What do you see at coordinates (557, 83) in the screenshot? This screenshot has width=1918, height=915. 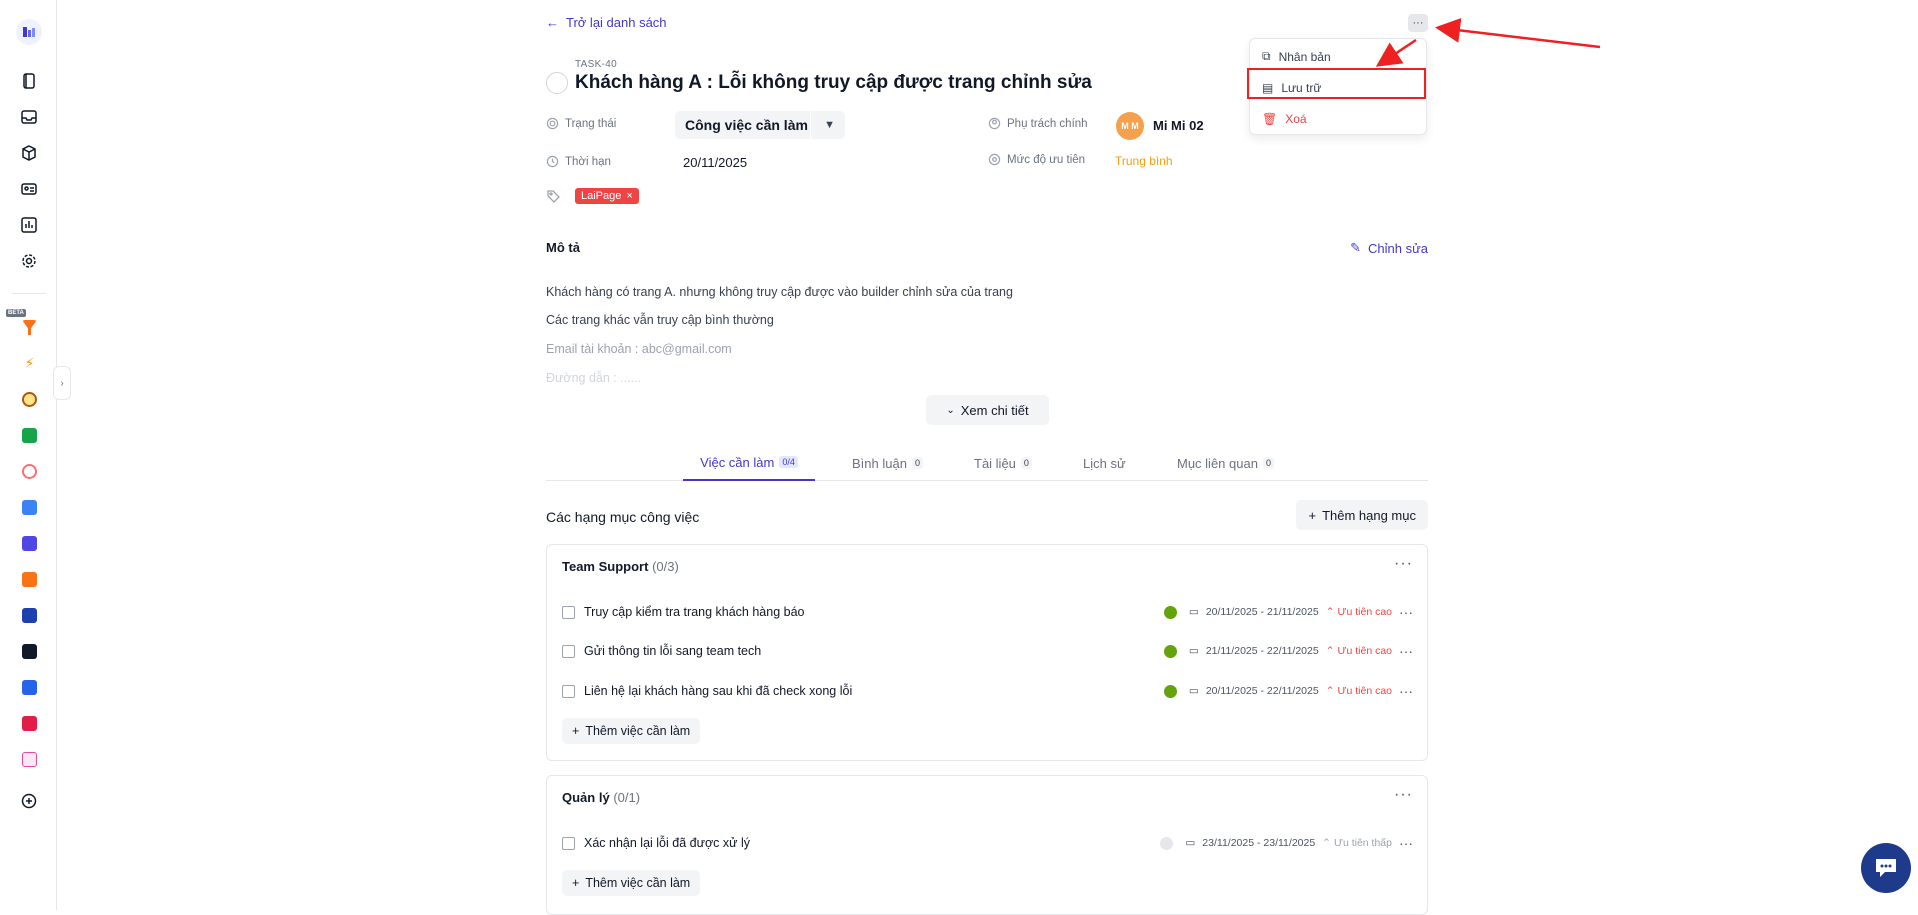 I see `task-complete-toggle` at bounding box center [557, 83].